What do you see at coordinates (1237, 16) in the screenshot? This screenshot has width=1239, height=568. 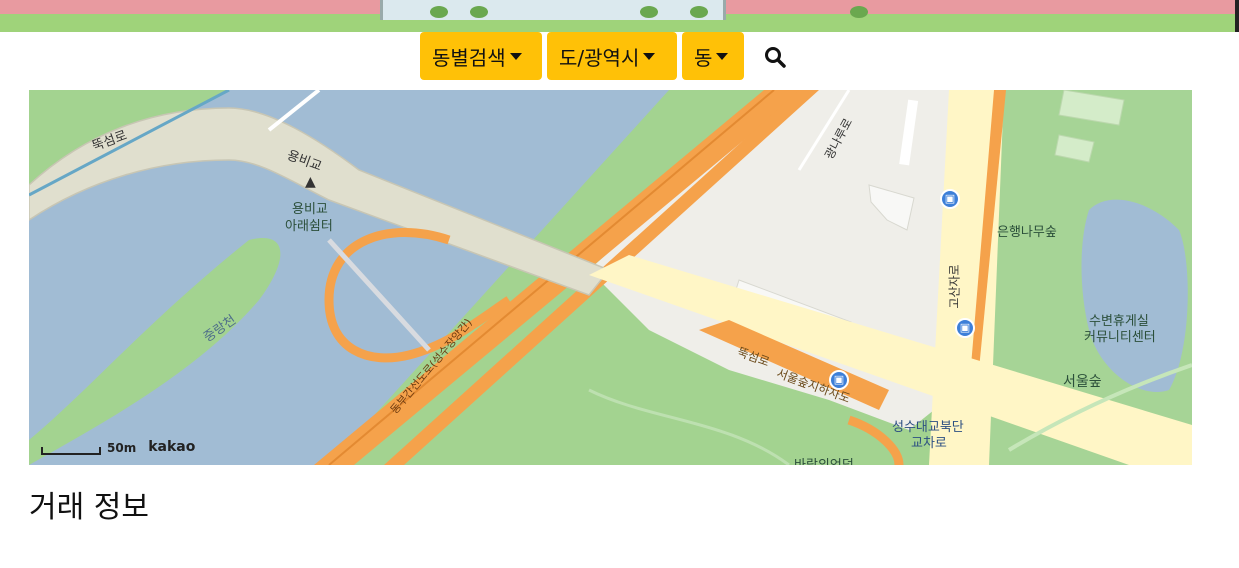 I see `banner-edge` at bounding box center [1237, 16].